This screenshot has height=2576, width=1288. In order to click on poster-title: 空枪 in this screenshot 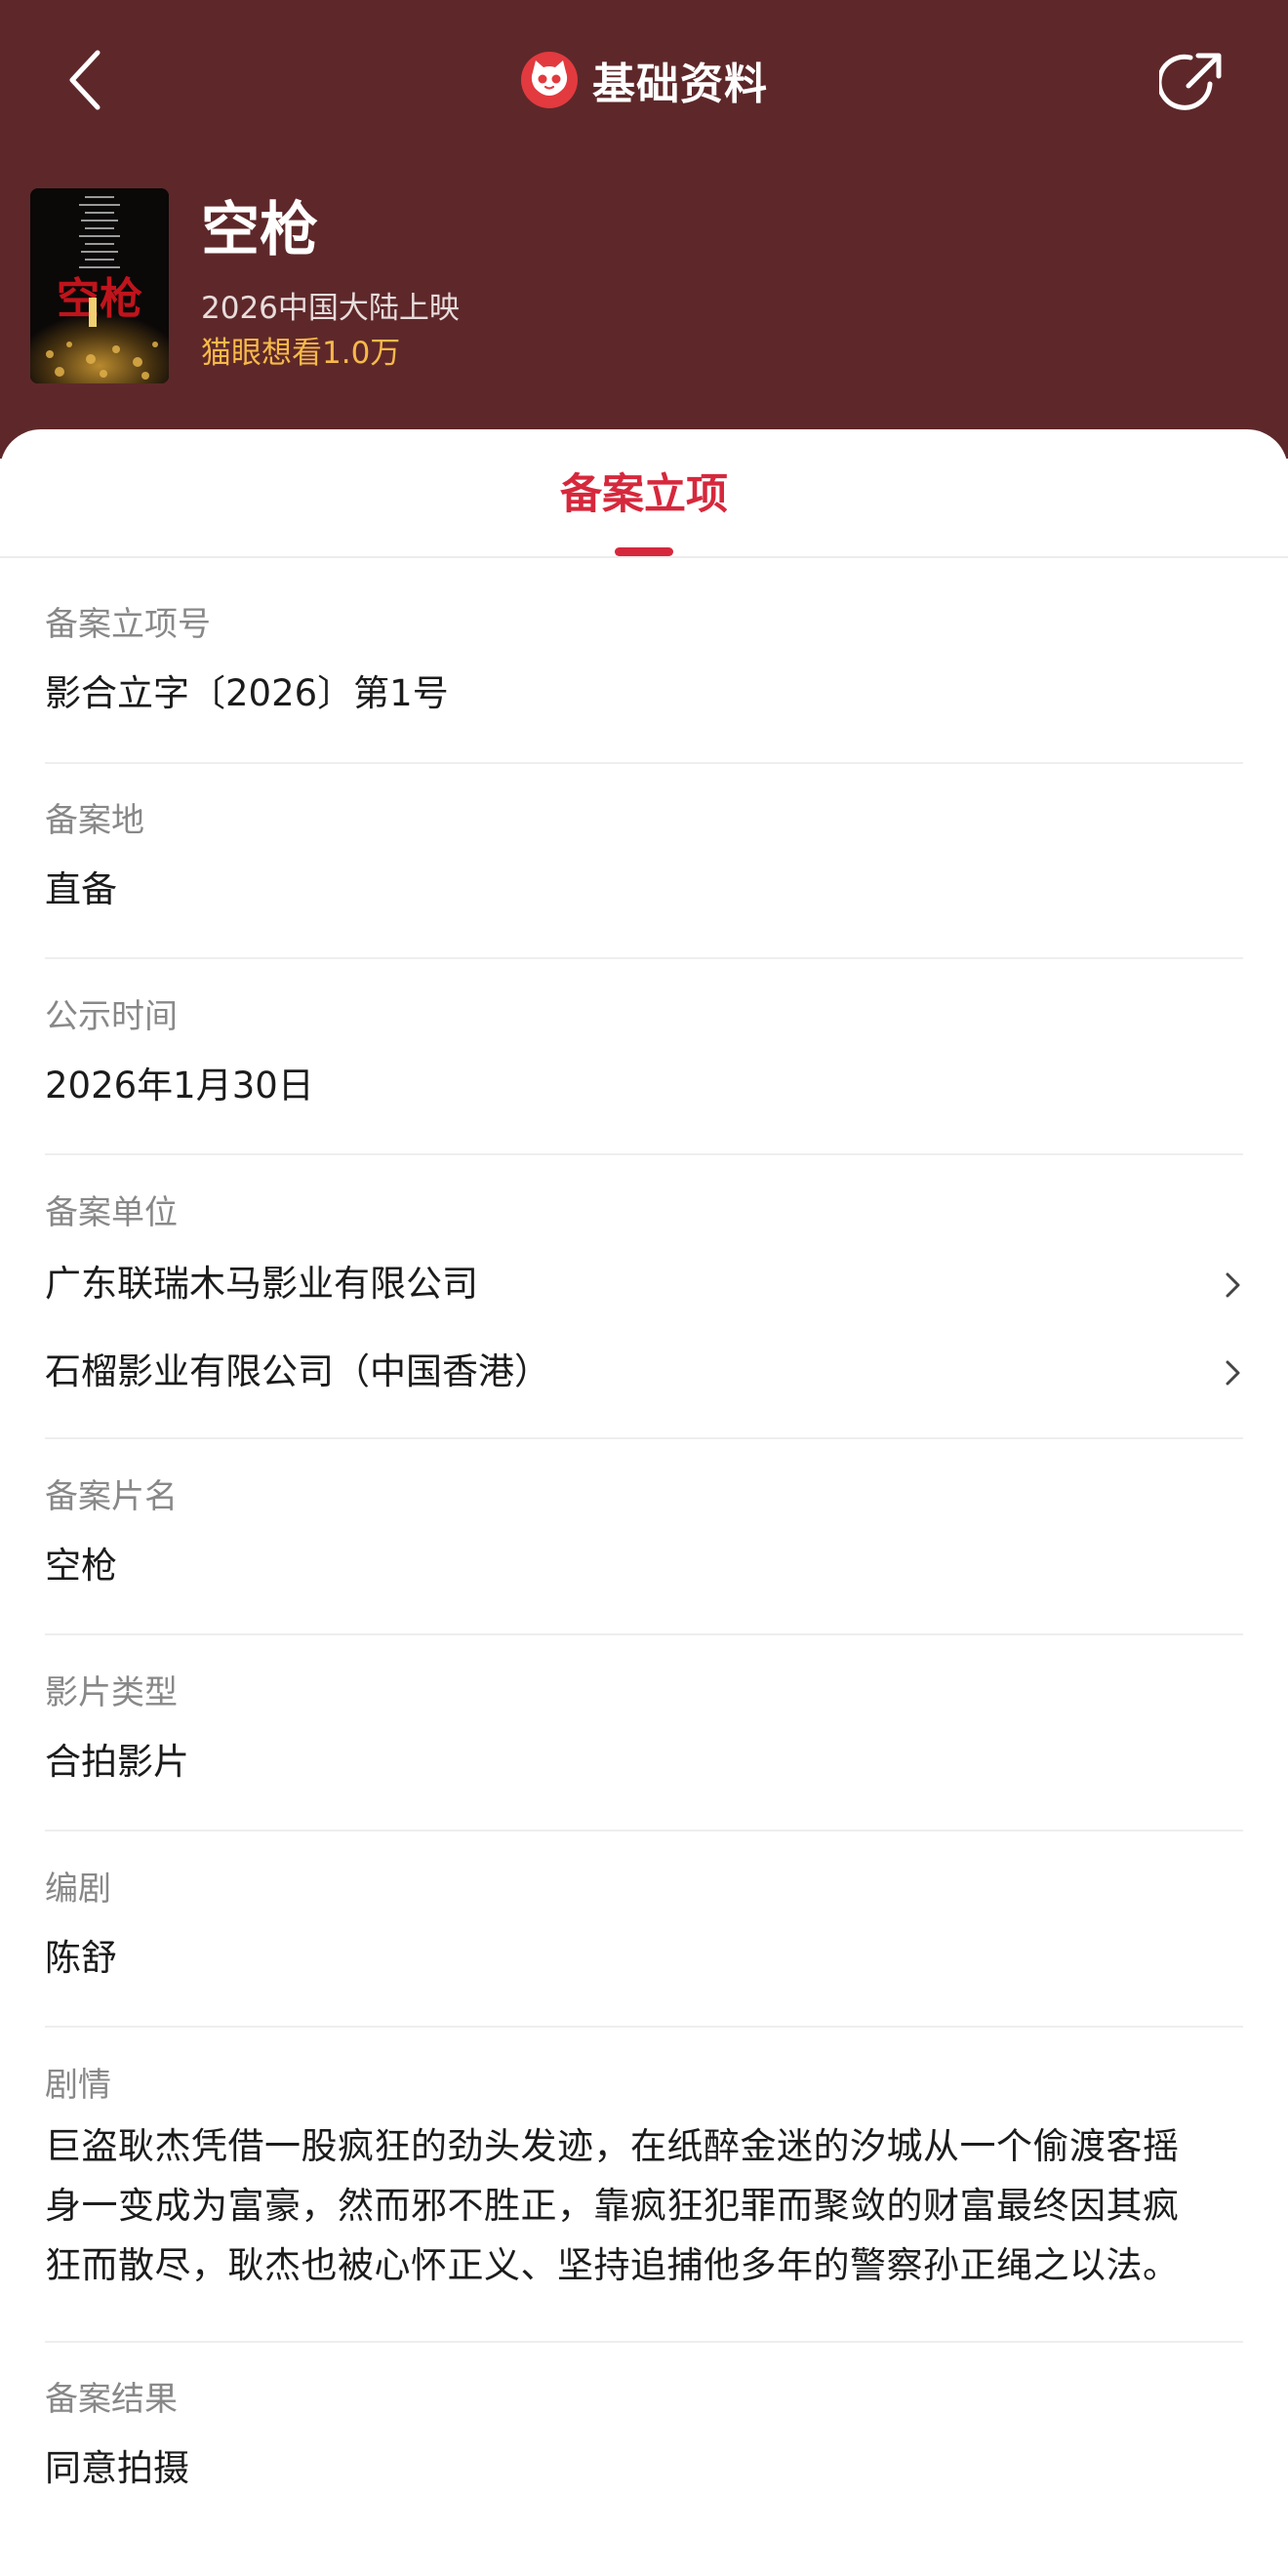, I will do `click(99, 299)`.